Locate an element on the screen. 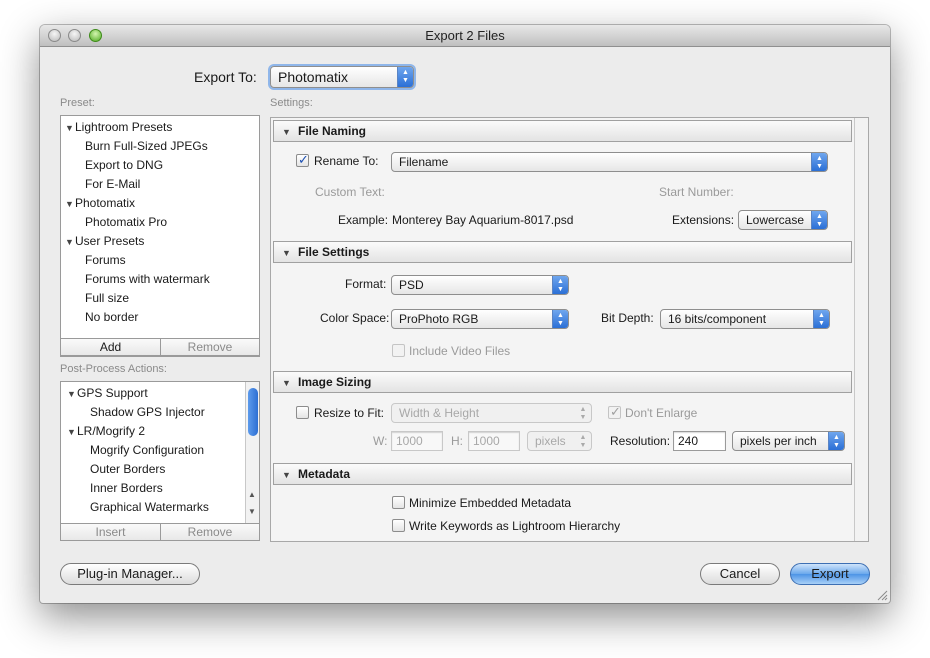  image-sizing-title: Image Sizing is located at coordinates (335, 382).